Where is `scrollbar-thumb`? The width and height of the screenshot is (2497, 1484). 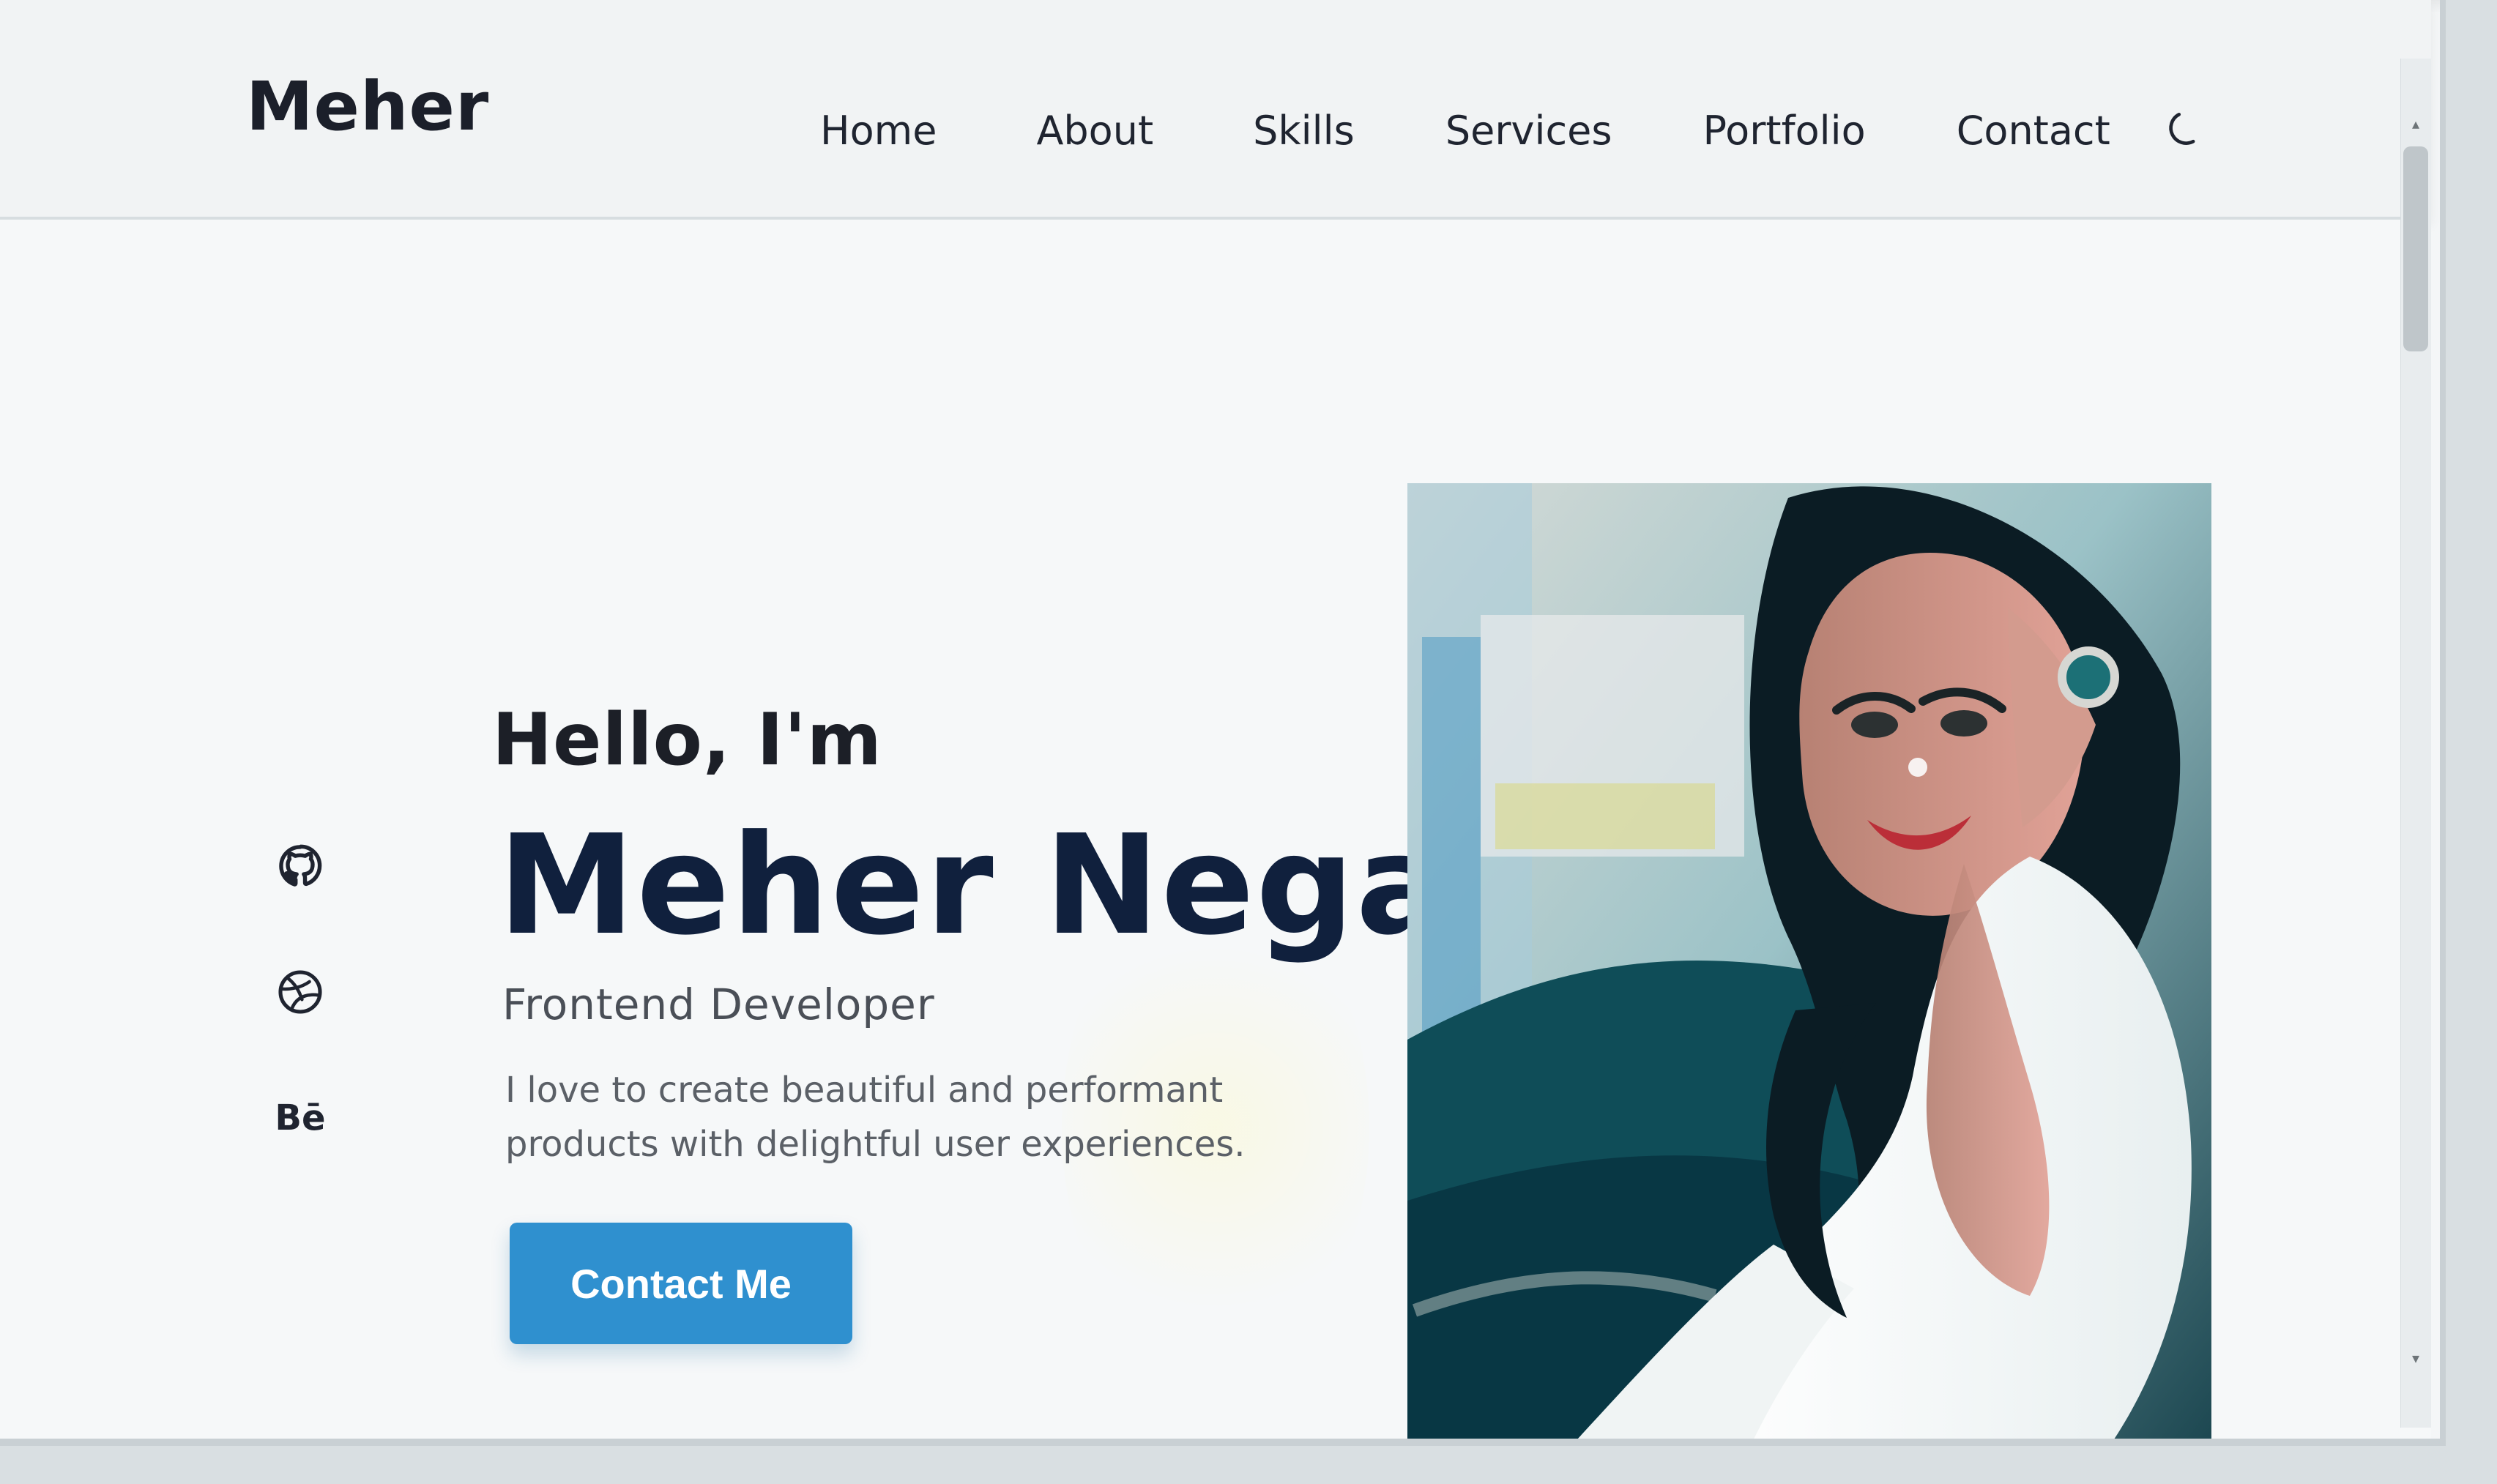
scrollbar-thumb is located at coordinates (2415, 248).